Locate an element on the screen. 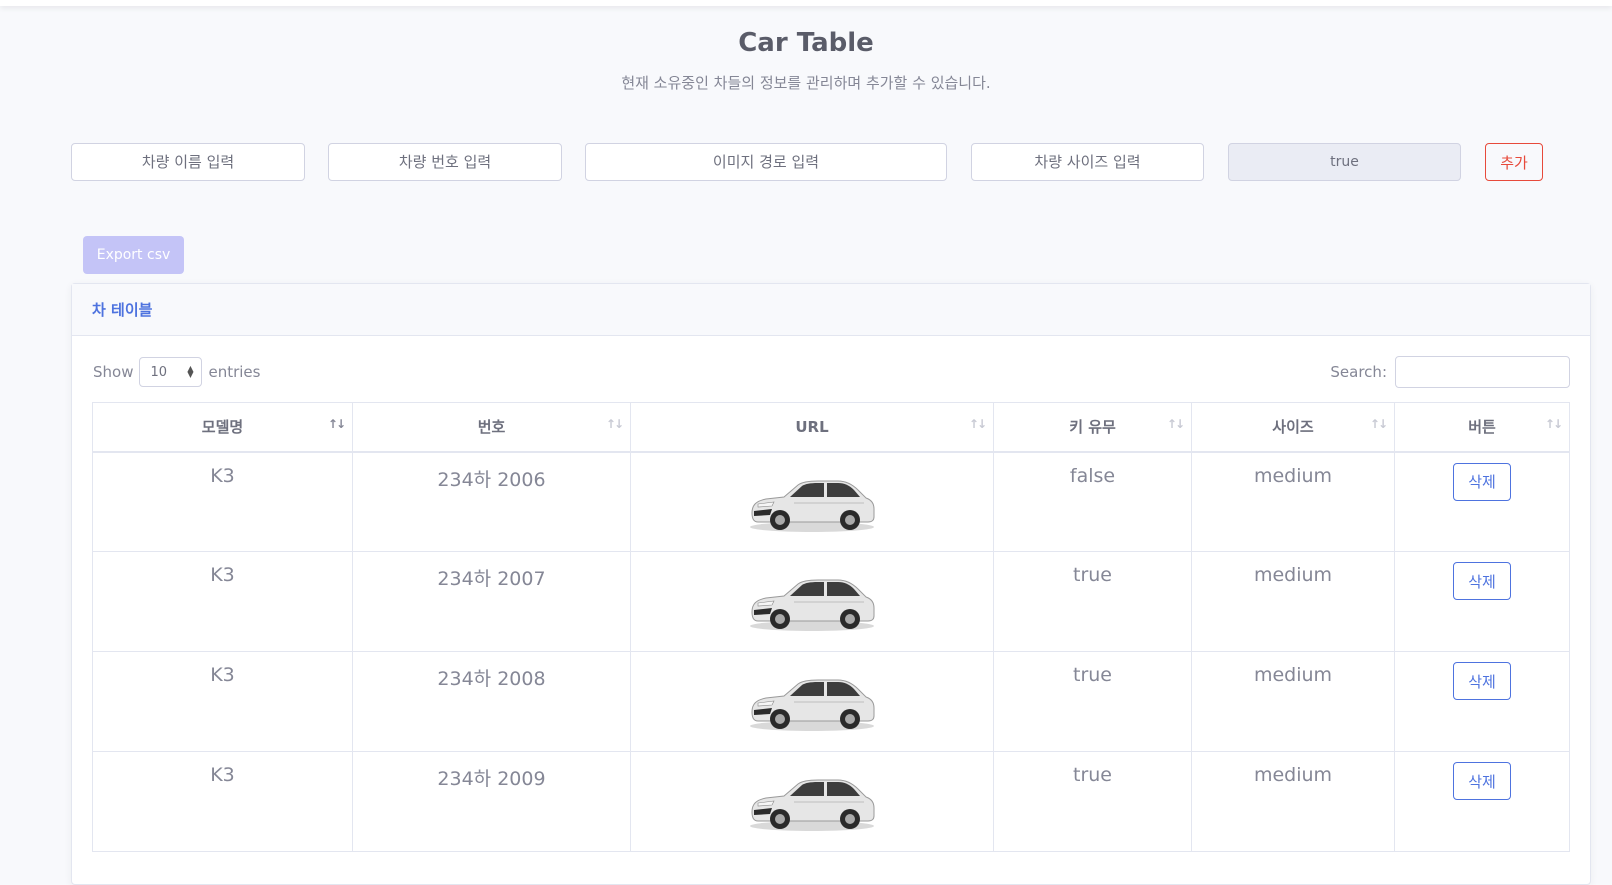  cell-number: 234하 2006 is located at coordinates (491, 501).